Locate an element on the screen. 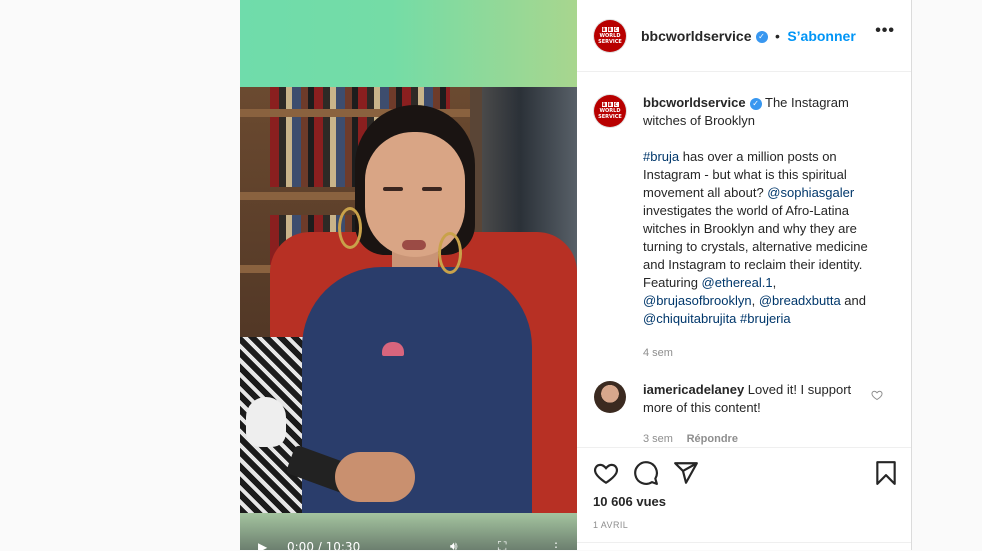  send-icon is located at coordinates (686, 473).